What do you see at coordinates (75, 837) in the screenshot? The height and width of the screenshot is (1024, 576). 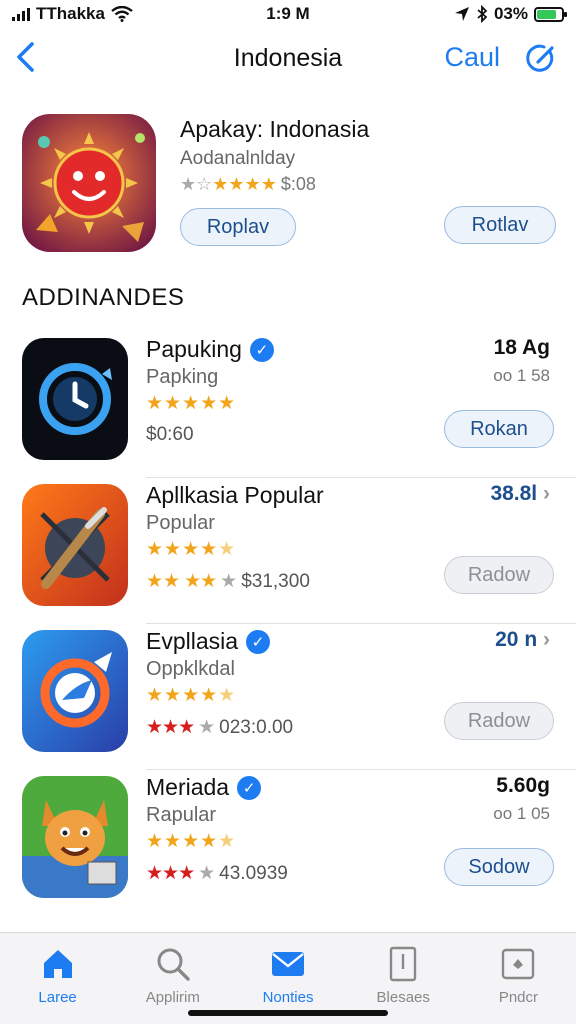 I see `app-icon-meriada` at bounding box center [75, 837].